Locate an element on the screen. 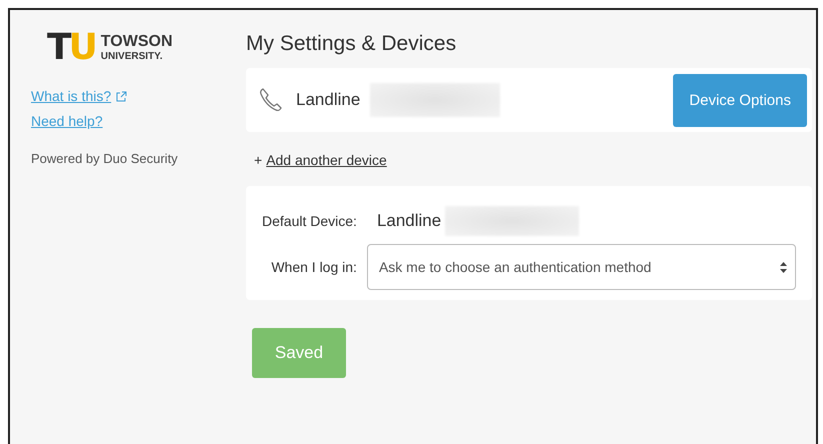  powered-by-text: Powered by Duo Security is located at coordinates (105, 158).